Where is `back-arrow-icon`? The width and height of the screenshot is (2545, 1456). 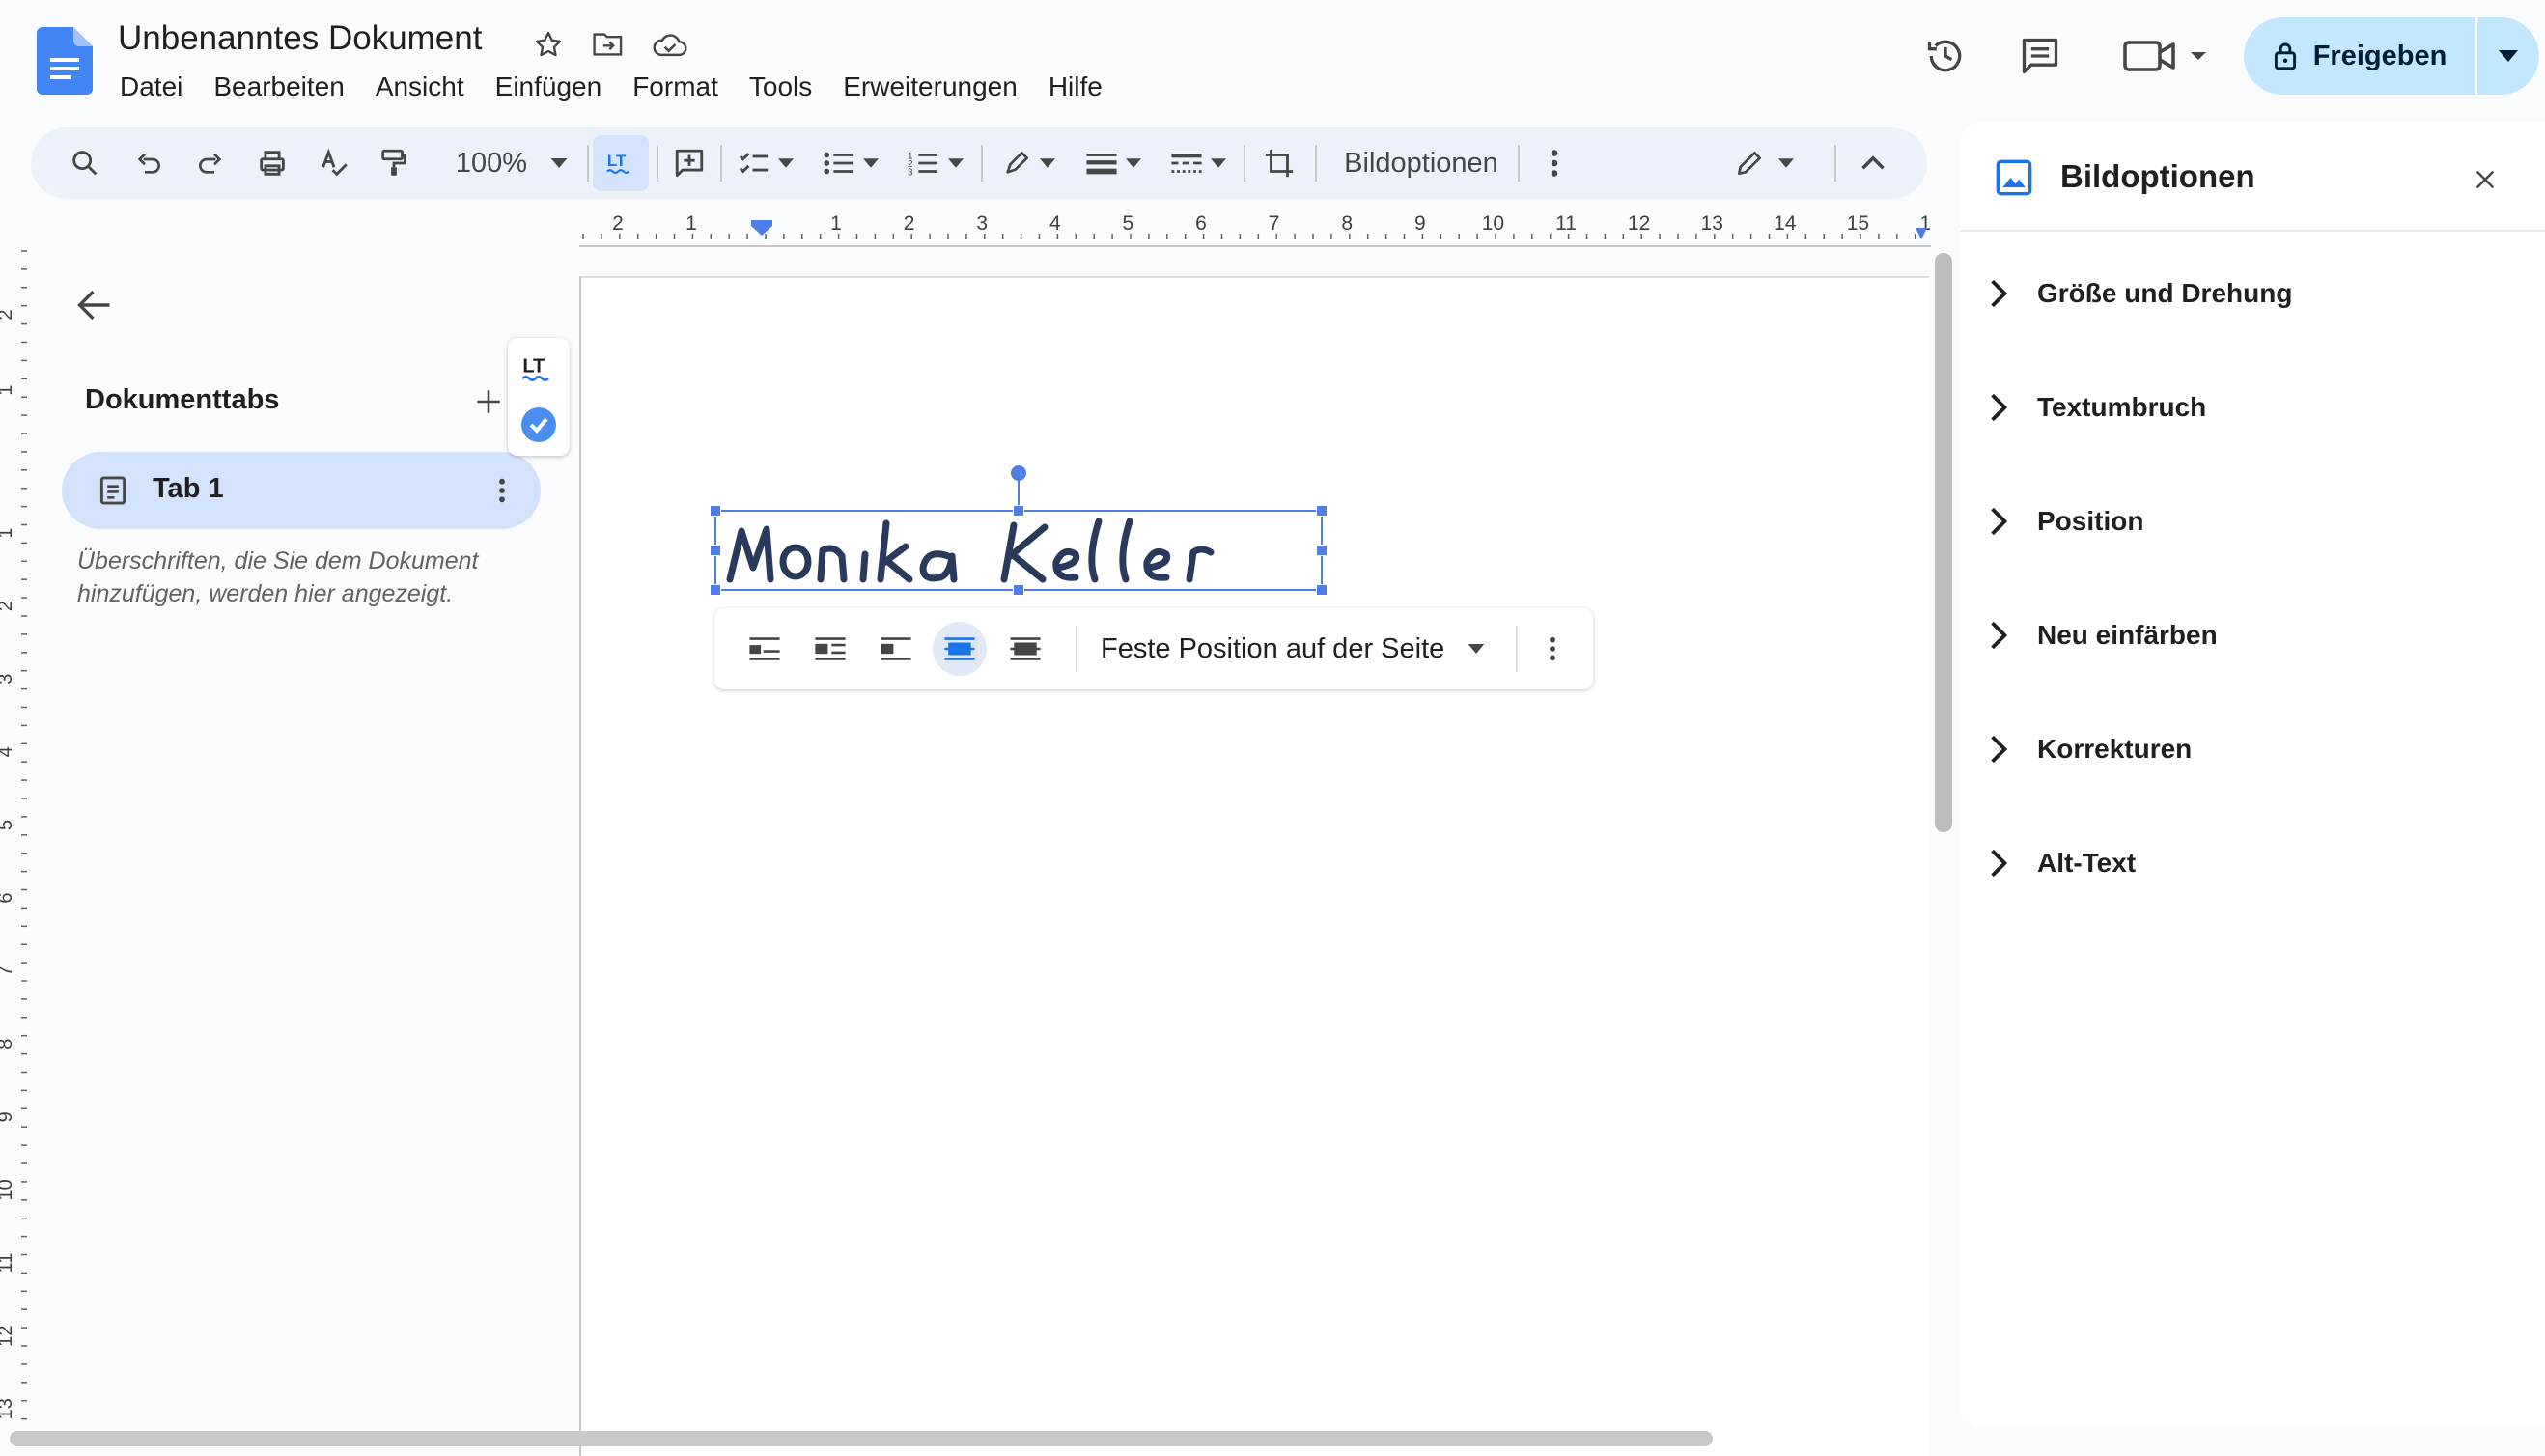 back-arrow-icon is located at coordinates (95, 305).